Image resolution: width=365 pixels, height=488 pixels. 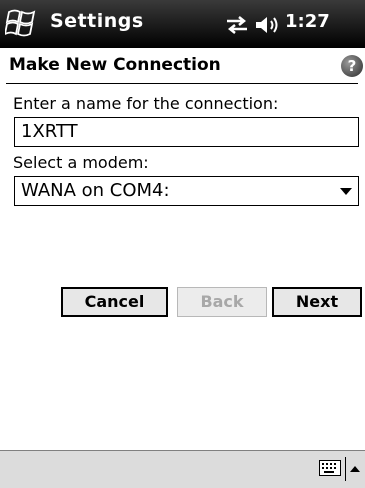 I want to click on back-button: Back, so click(x=222, y=302).